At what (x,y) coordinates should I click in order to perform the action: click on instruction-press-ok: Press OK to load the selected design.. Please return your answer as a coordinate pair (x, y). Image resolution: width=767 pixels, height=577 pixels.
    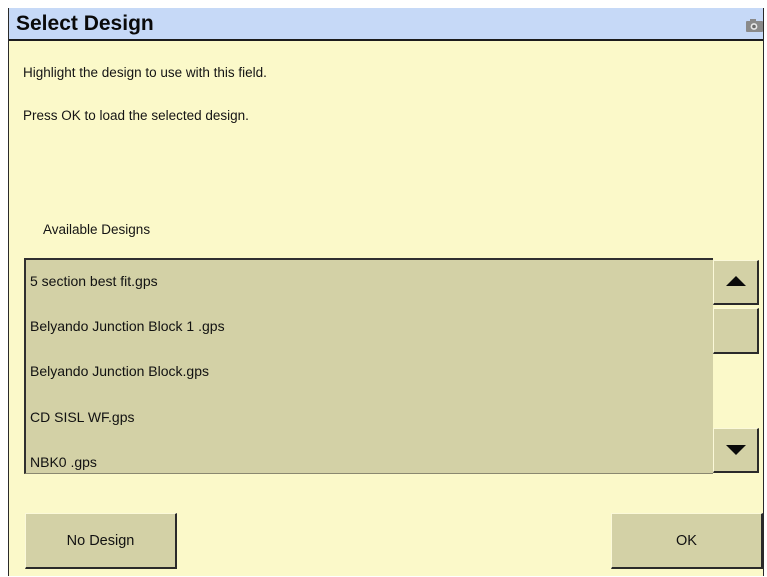
    Looking at the image, I should click on (136, 115).